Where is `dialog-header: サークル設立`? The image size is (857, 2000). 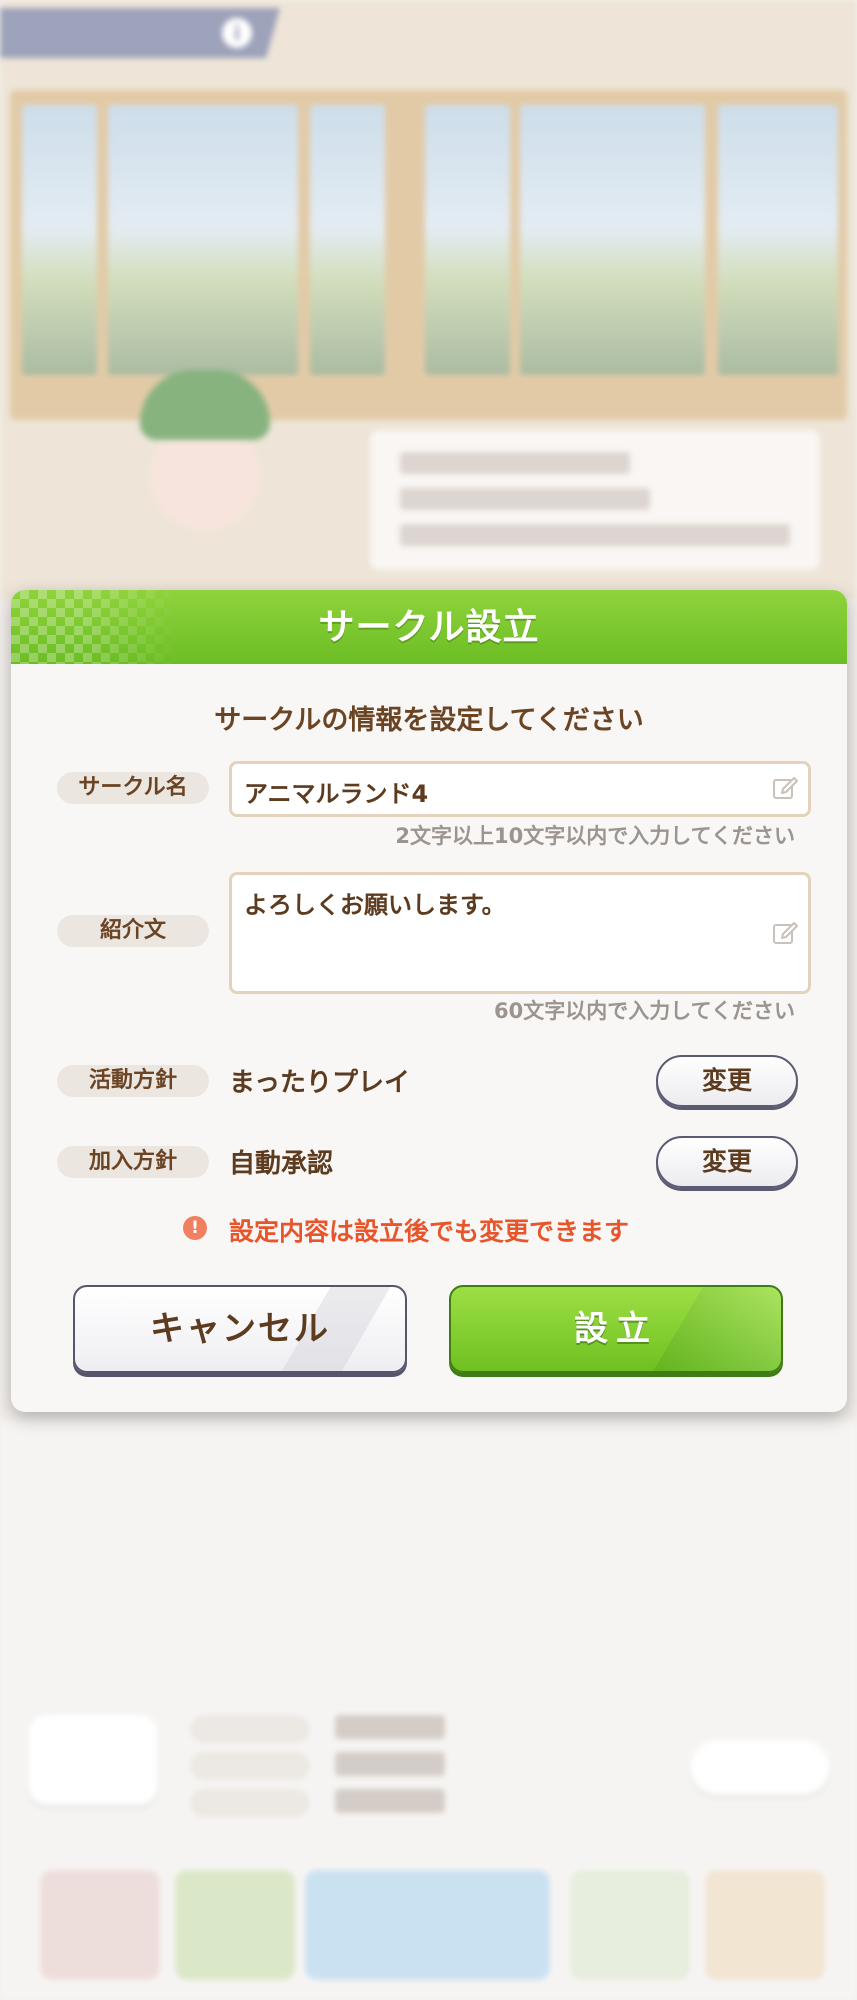 dialog-header: サークル設立 is located at coordinates (429, 627).